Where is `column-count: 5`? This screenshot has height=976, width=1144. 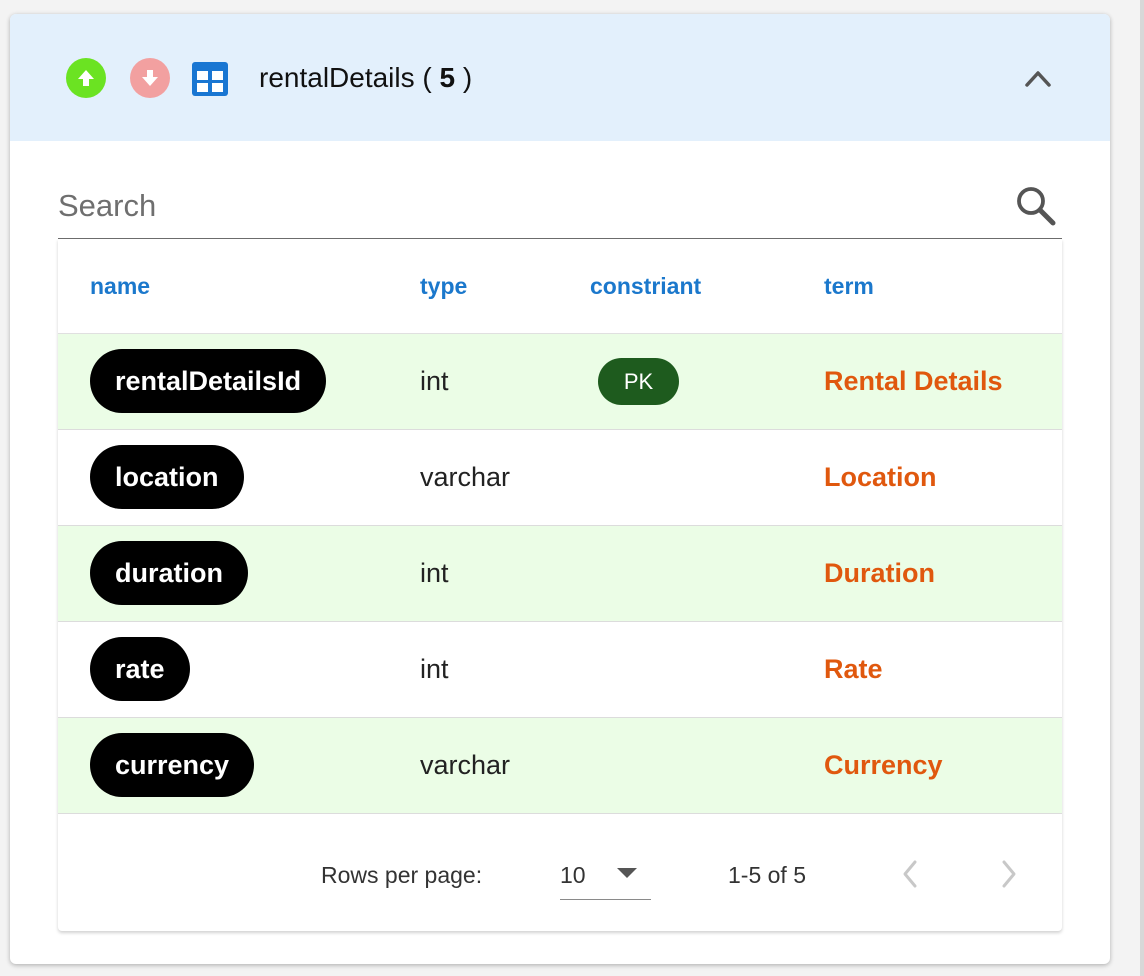 column-count: 5 is located at coordinates (447, 77).